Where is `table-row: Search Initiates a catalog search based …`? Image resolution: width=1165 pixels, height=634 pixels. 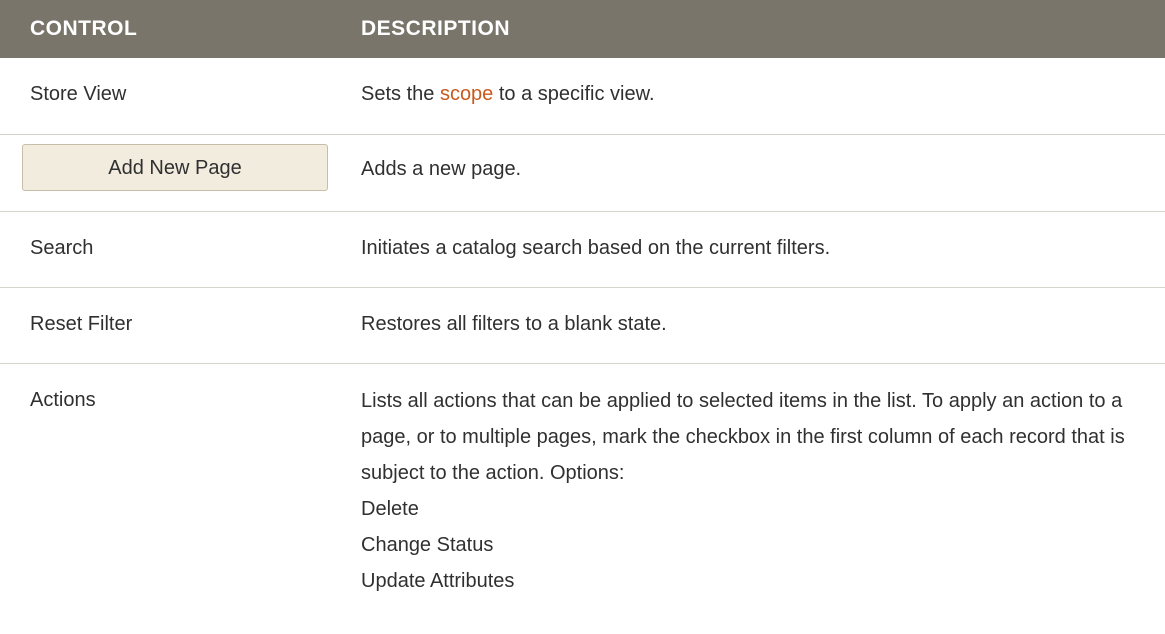
table-row: Search Initiates a catalog search based … is located at coordinates (582, 250).